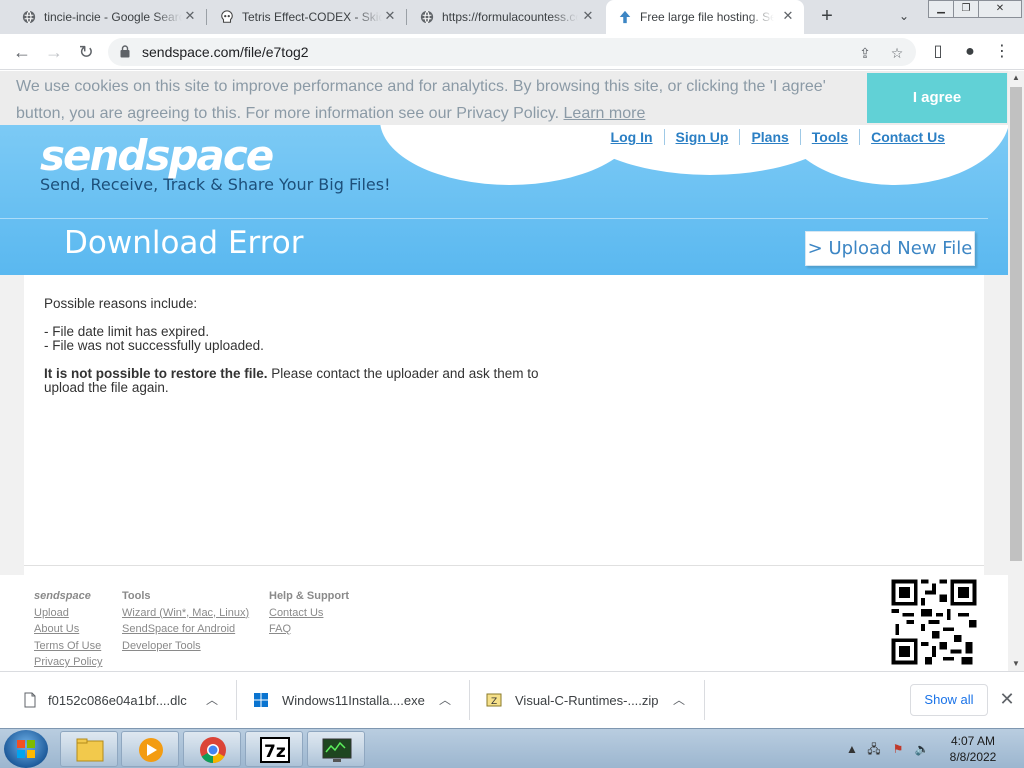  I want to click on address-bar: sendspace.com/file/e7tog2 ⇪ ☆, so click(512, 52).